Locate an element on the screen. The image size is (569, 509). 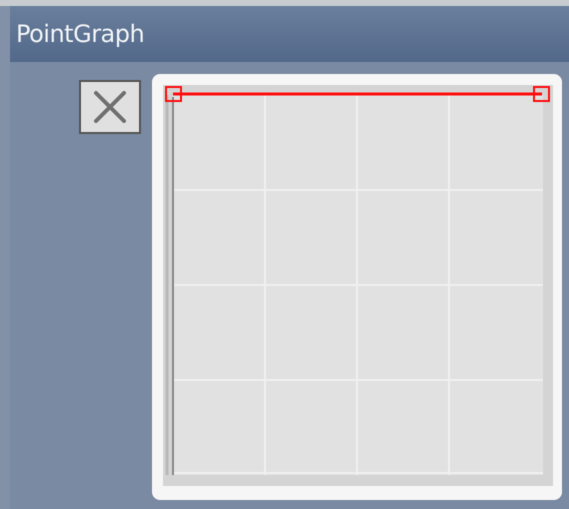
clear-button is located at coordinates (110, 107).